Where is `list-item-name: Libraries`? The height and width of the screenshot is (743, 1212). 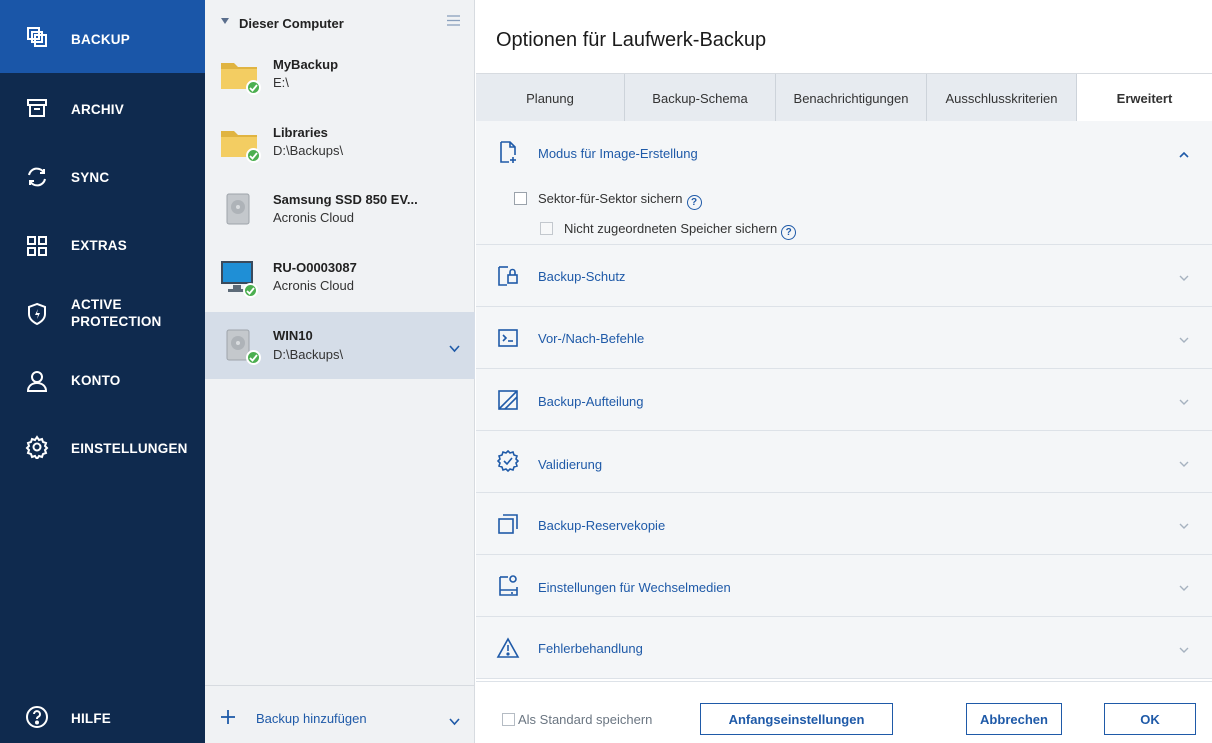 list-item-name: Libraries is located at coordinates (300, 132).